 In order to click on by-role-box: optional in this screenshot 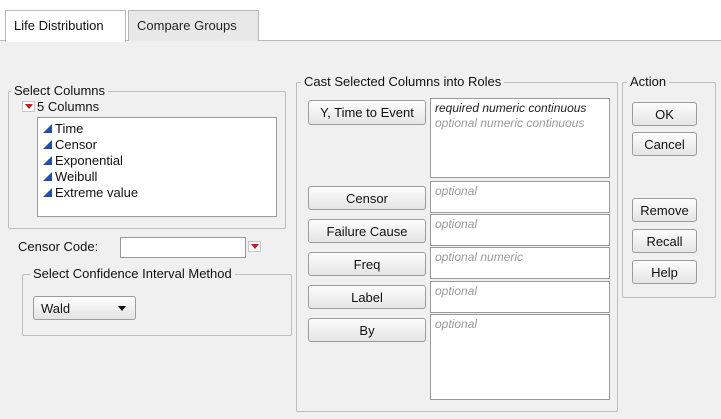, I will do `click(520, 357)`.